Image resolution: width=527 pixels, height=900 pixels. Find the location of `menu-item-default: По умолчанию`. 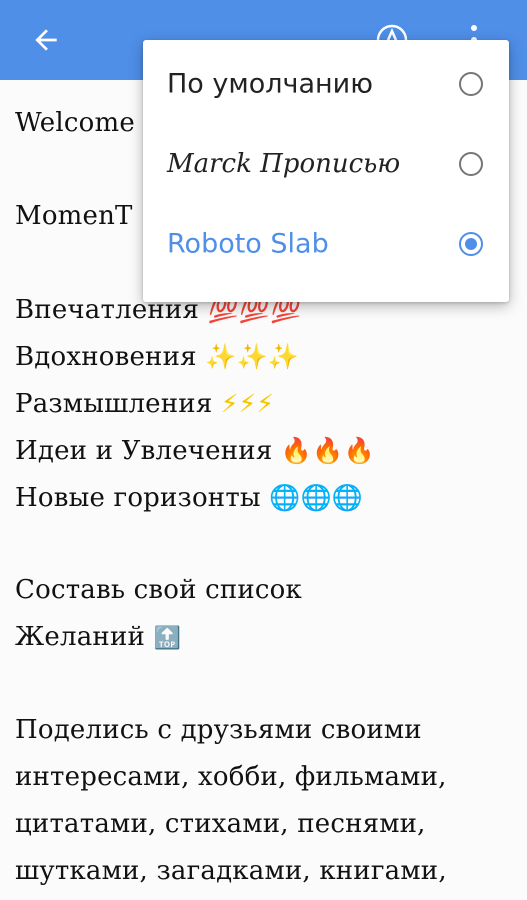

menu-item-default: По умолчанию is located at coordinates (326, 84).